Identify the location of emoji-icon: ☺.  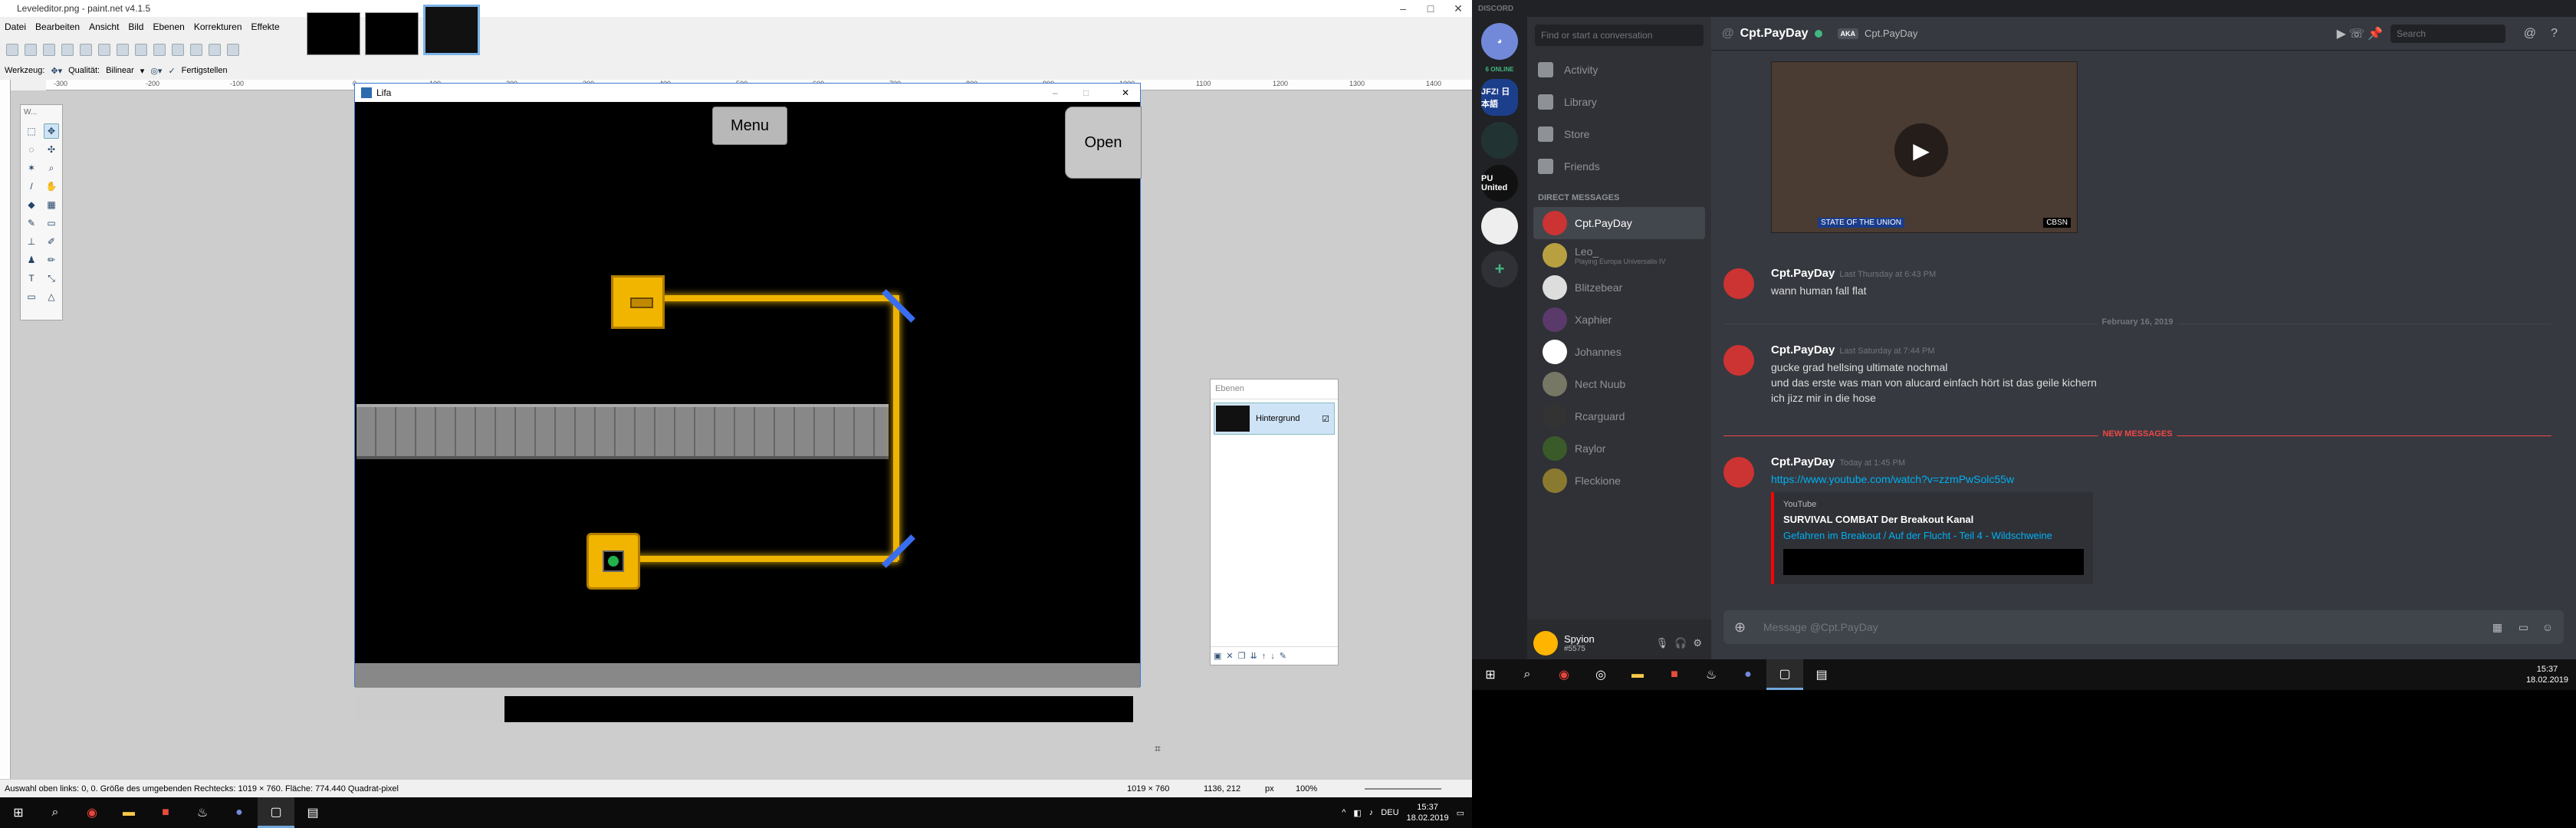
(2548, 627).